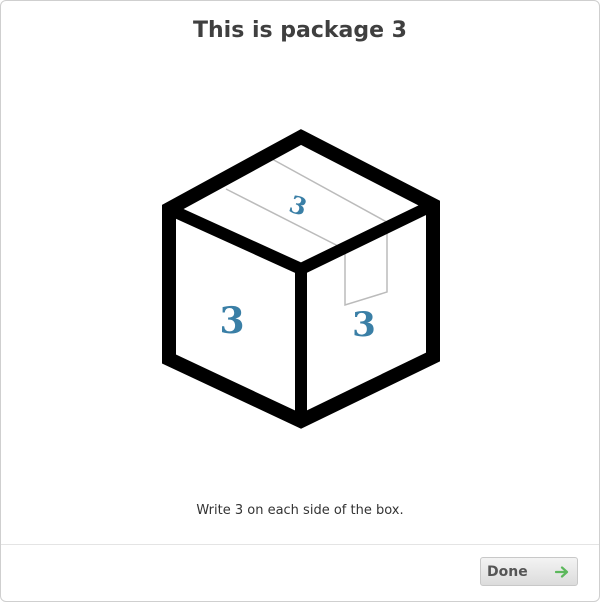 This screenshot has width=600, height=602. What do you see at coordinates (300, 510) in the screenshot?
I see `instruction-text: Write 3 on each side of the box.` at bounding box center [300, 510].